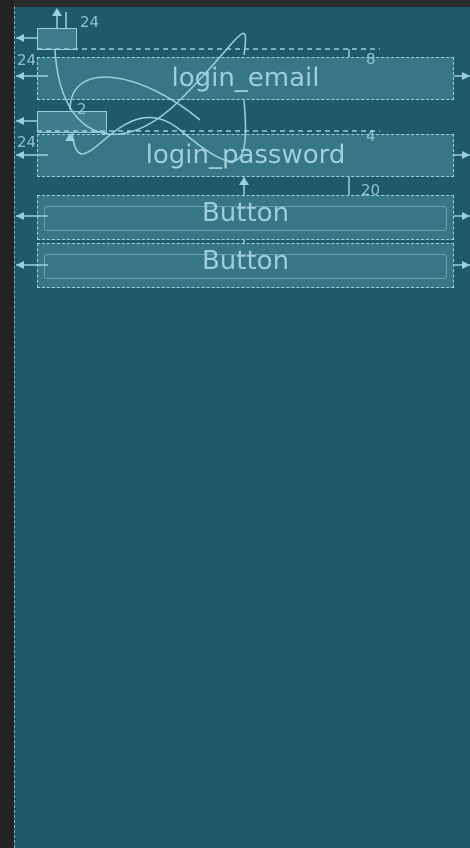  I want to click on login-email-label: login_email, so click(245, 78).